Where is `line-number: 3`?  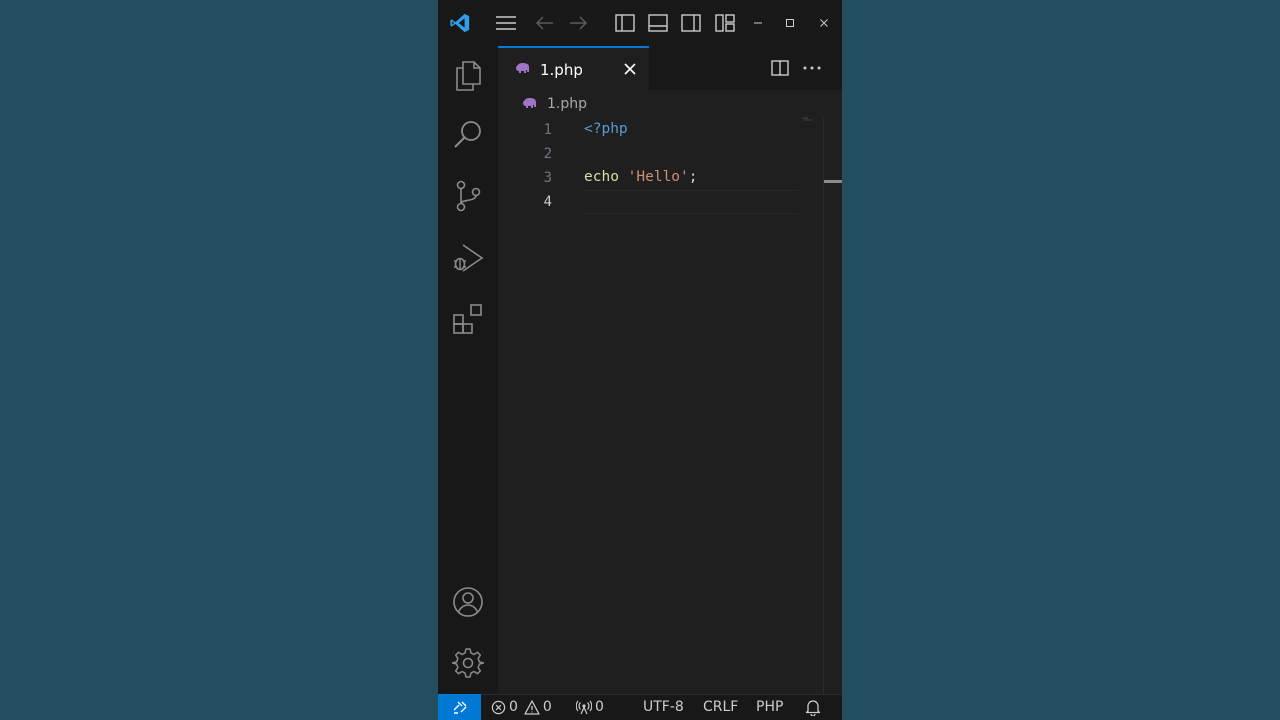
line-number: 3 is located at coordinates (547, 178).